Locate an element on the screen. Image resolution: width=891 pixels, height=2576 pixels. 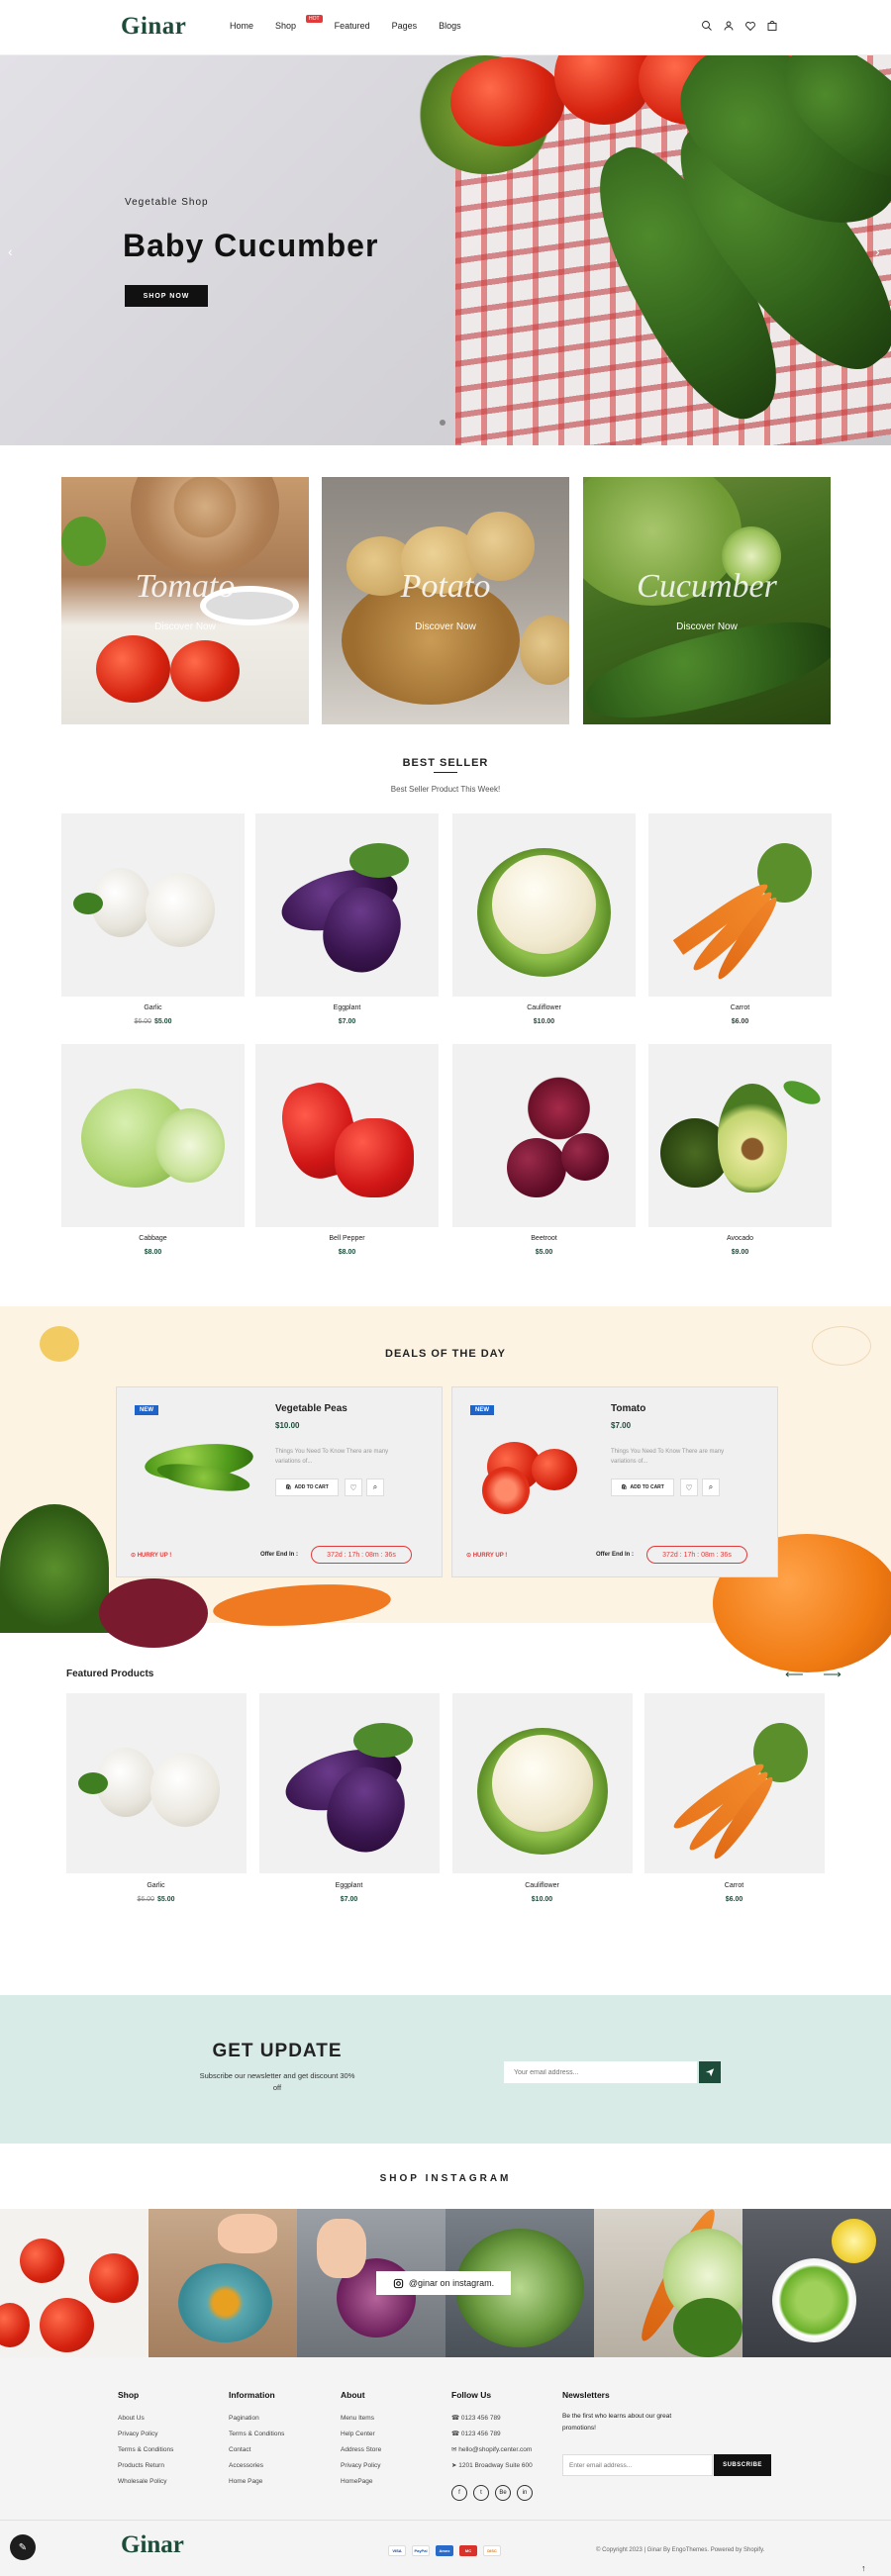
featured-card-cauliflower is located at coordinates (542, 1783).